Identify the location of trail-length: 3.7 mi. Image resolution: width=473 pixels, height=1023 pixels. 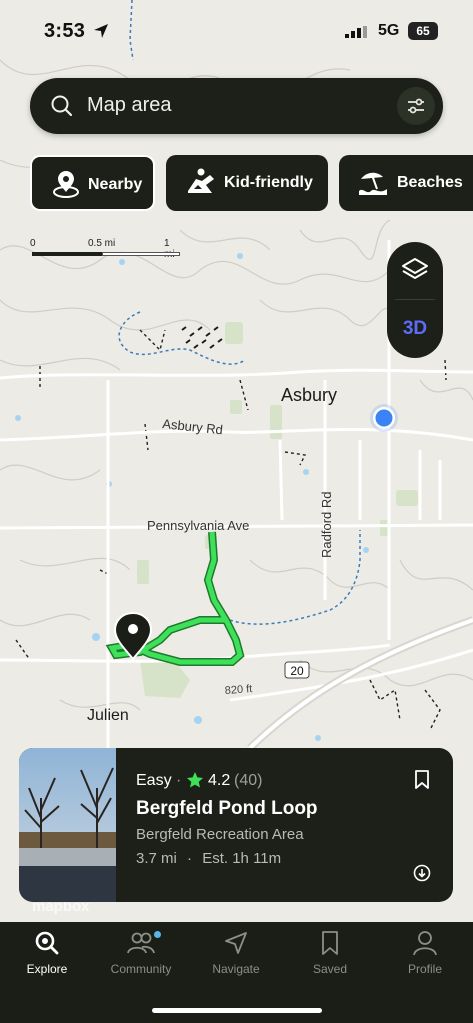
(156, 858).